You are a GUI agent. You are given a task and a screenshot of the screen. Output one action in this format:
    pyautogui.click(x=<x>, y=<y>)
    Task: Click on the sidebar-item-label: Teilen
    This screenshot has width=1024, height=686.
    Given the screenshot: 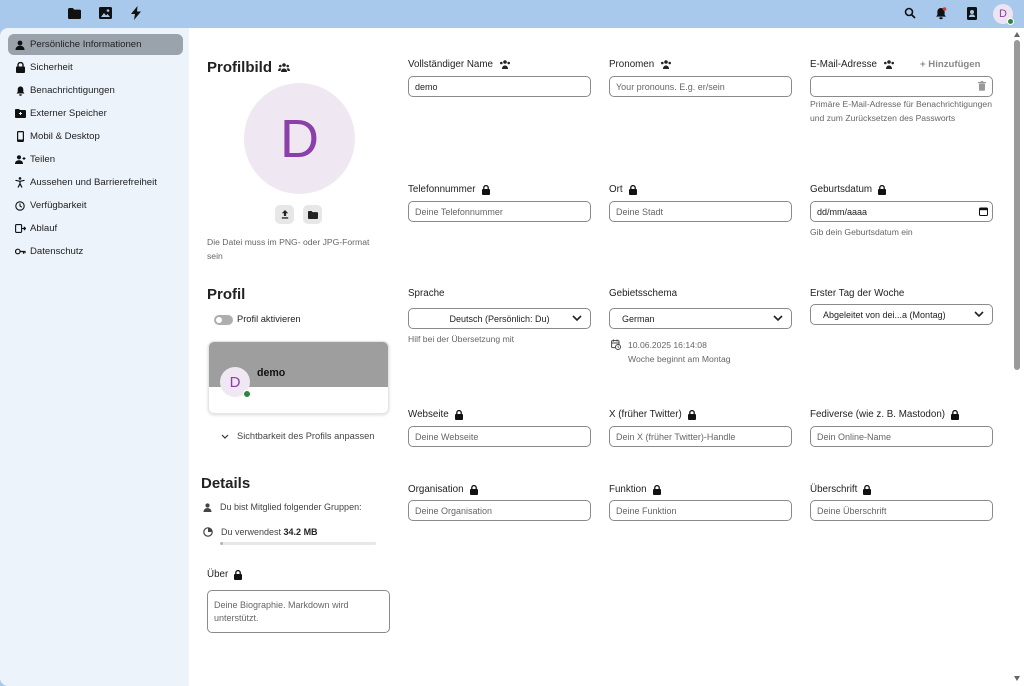 What is the action you would take?
    pyautogui.click(x=43, y=159)
    